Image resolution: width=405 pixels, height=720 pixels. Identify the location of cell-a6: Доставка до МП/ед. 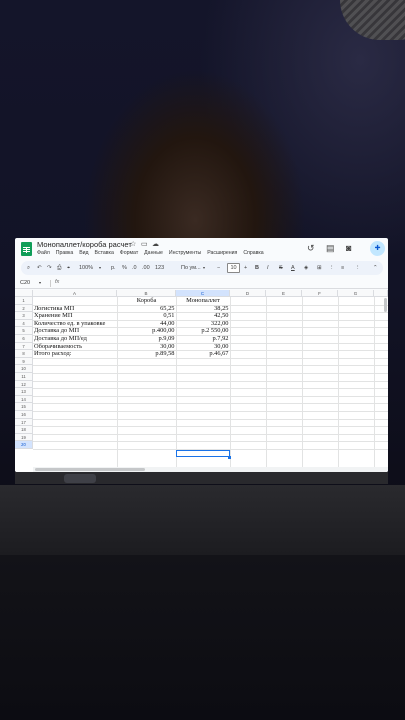
(75, 339).